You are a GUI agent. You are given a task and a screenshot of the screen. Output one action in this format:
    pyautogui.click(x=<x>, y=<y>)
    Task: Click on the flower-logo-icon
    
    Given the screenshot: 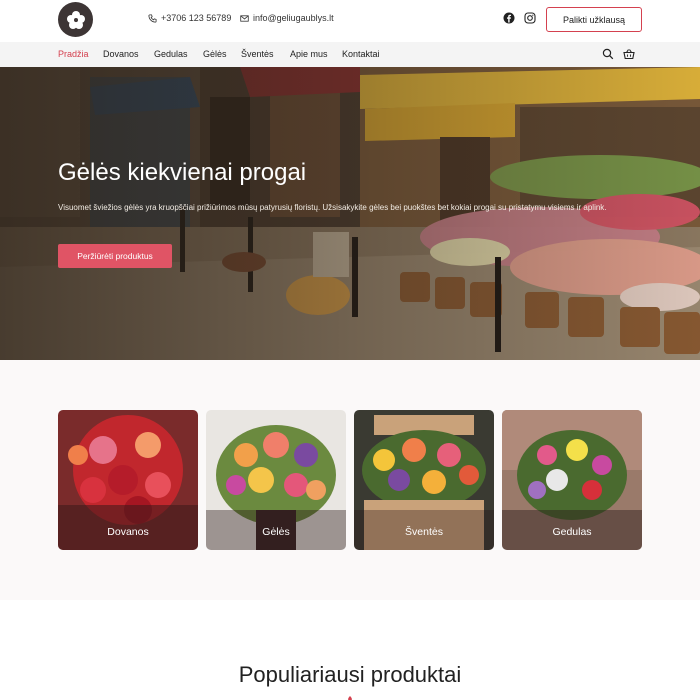 What is the action you would take?
    pyautogui.click(x=75, y=19)
    